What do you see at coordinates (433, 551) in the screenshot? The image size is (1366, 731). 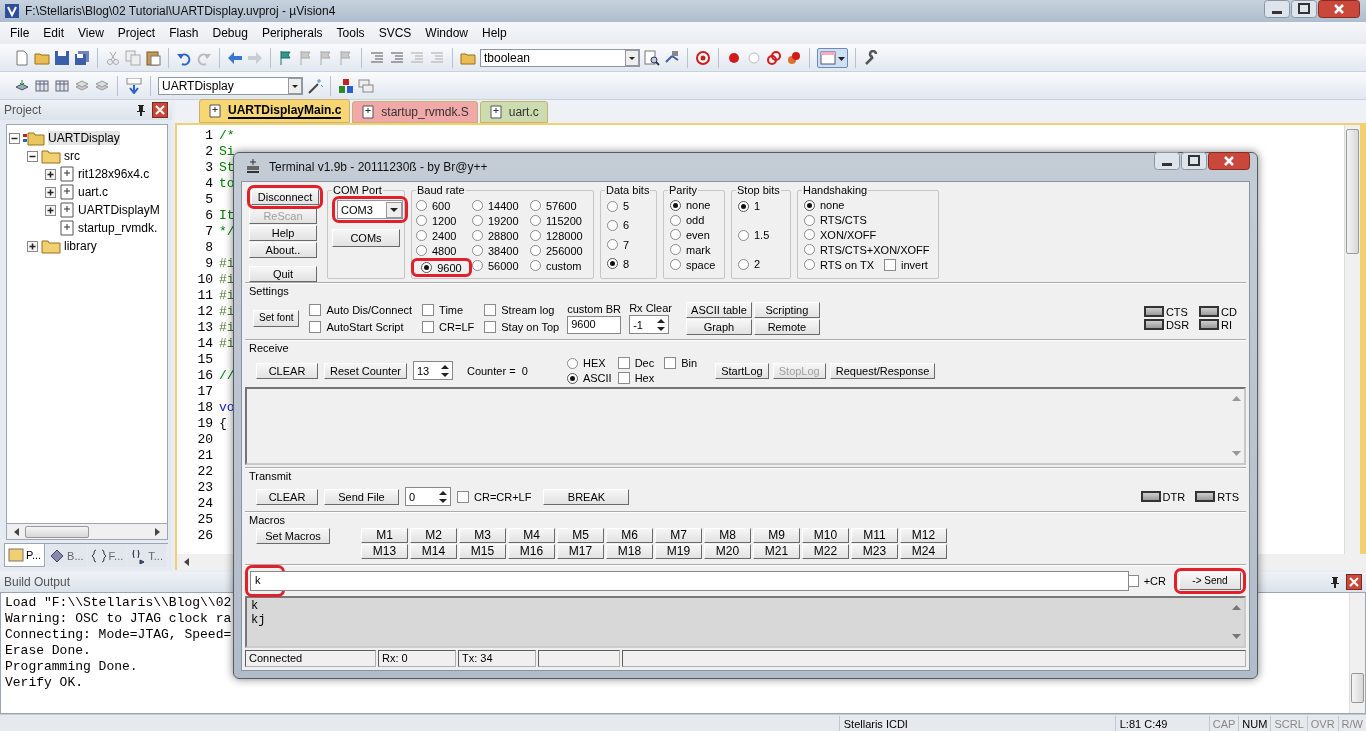 I see `macro-button: M14` at bounding box center [433, 551].